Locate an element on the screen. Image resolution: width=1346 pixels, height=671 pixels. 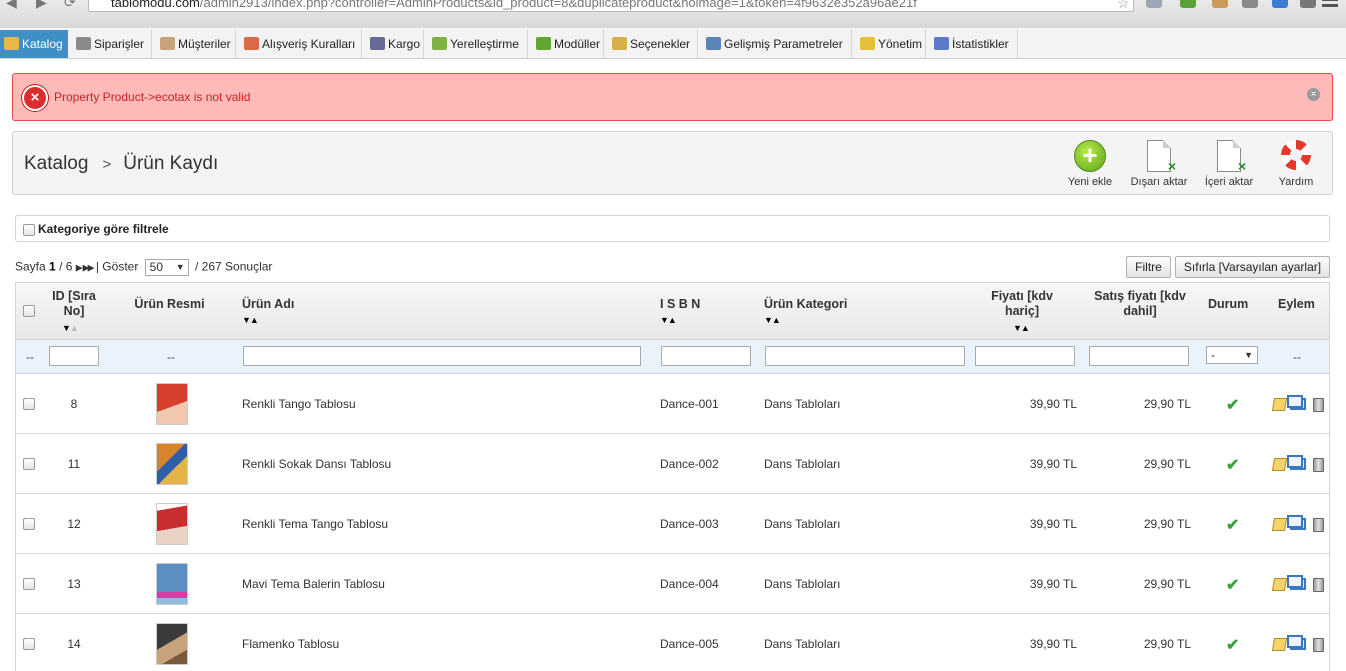
filter-price-input is located at coordinates (1025, 356).